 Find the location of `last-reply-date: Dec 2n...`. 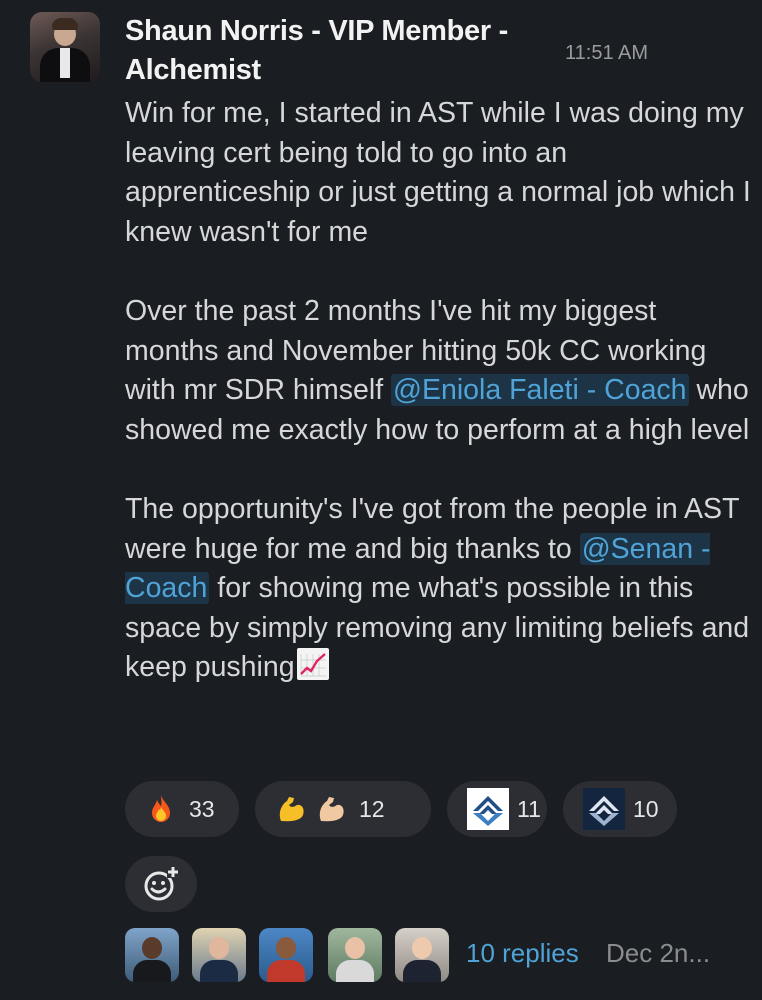

last-reply-date: Dec 2n... is located at coordinates (658, 953).